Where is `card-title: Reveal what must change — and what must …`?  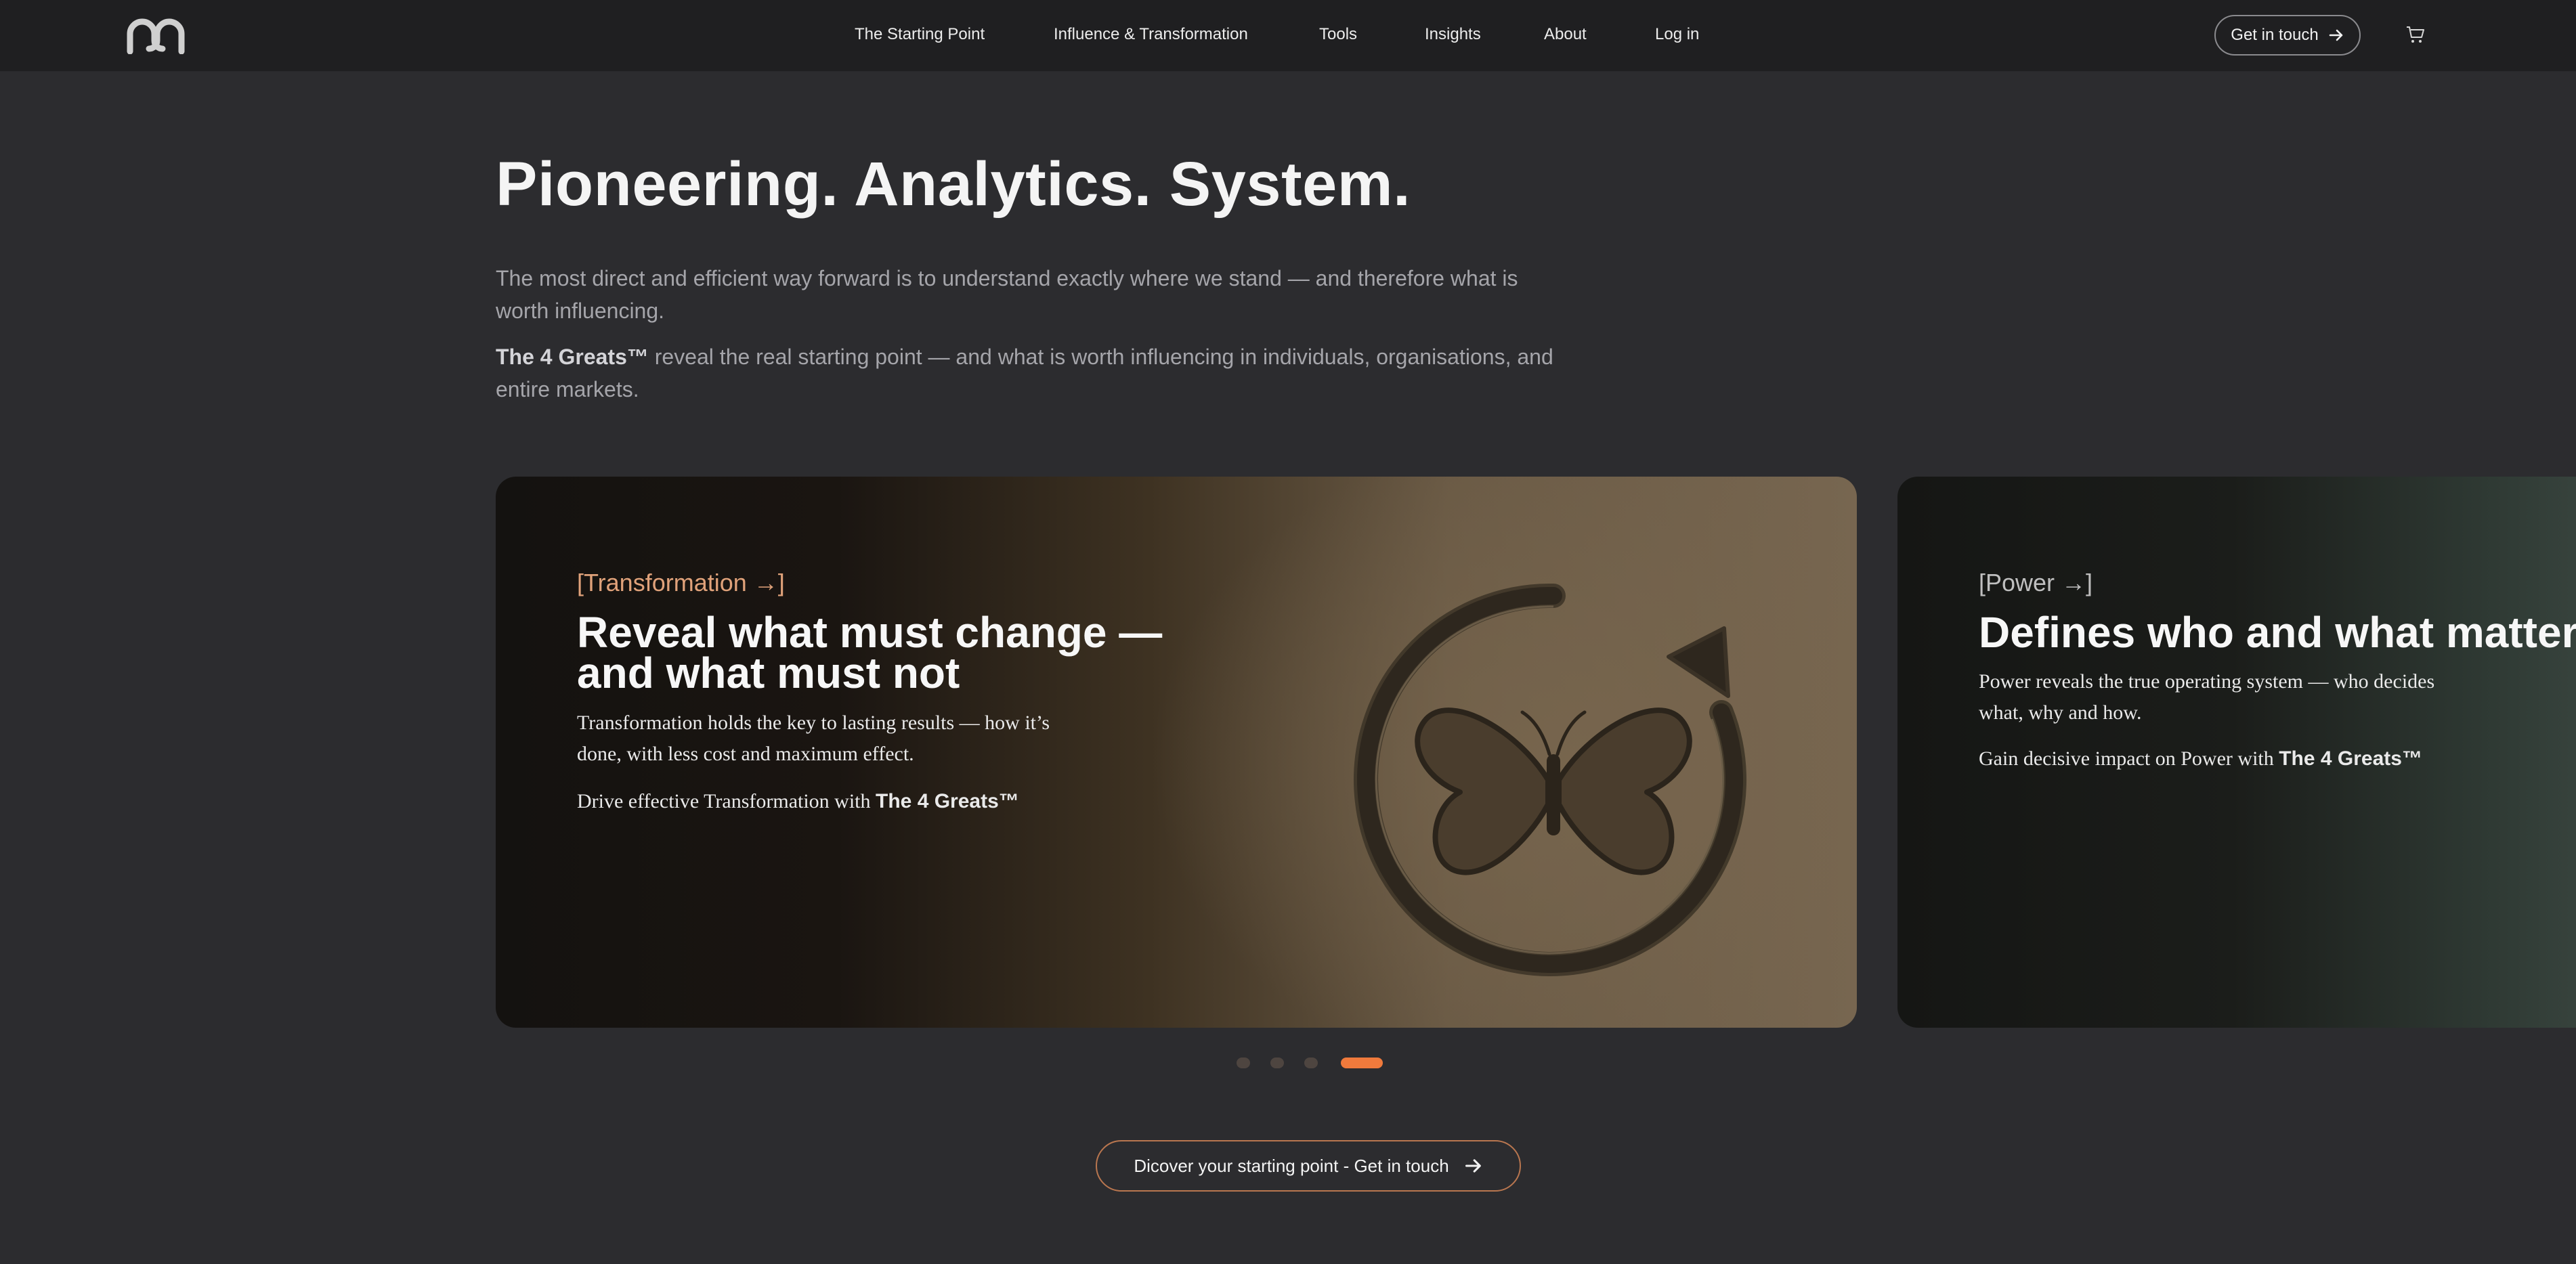
card-title: Reveal what must change — and what must … is located at coordinates (870, 652).